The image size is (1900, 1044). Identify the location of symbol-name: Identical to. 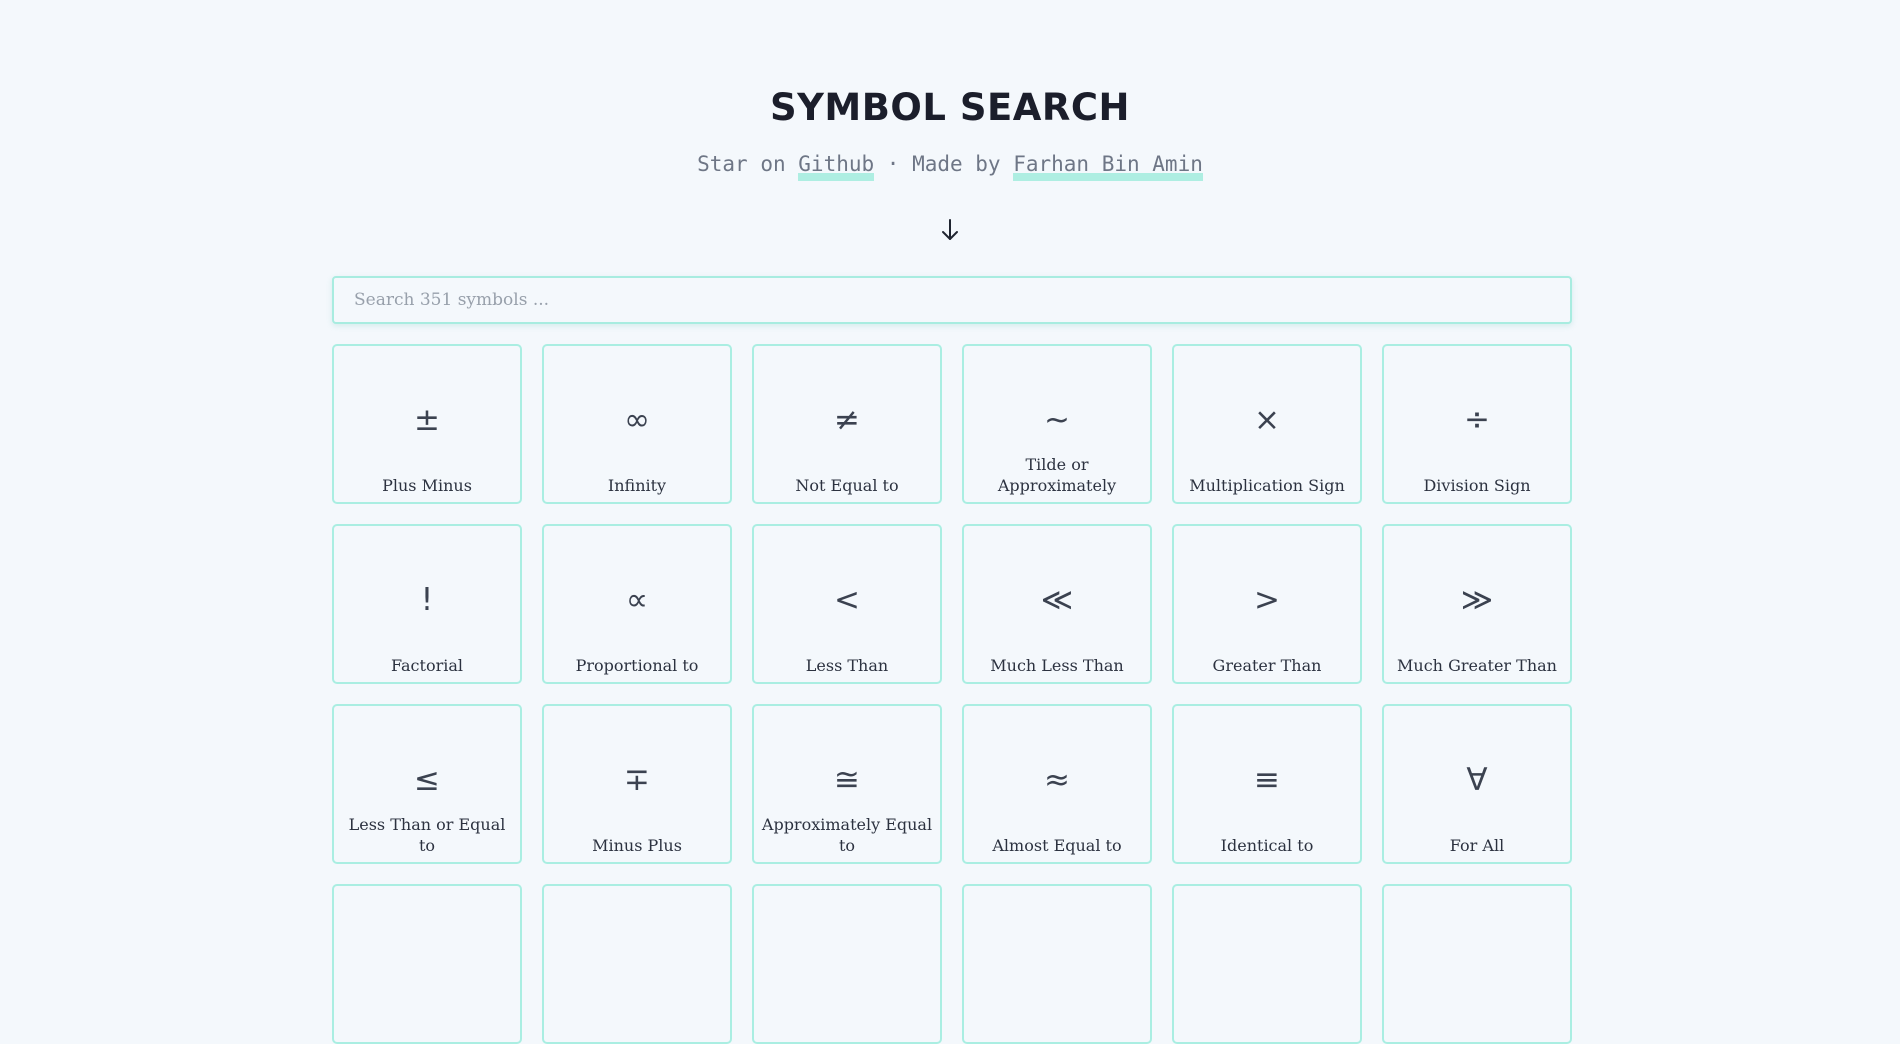
(1267, 845).